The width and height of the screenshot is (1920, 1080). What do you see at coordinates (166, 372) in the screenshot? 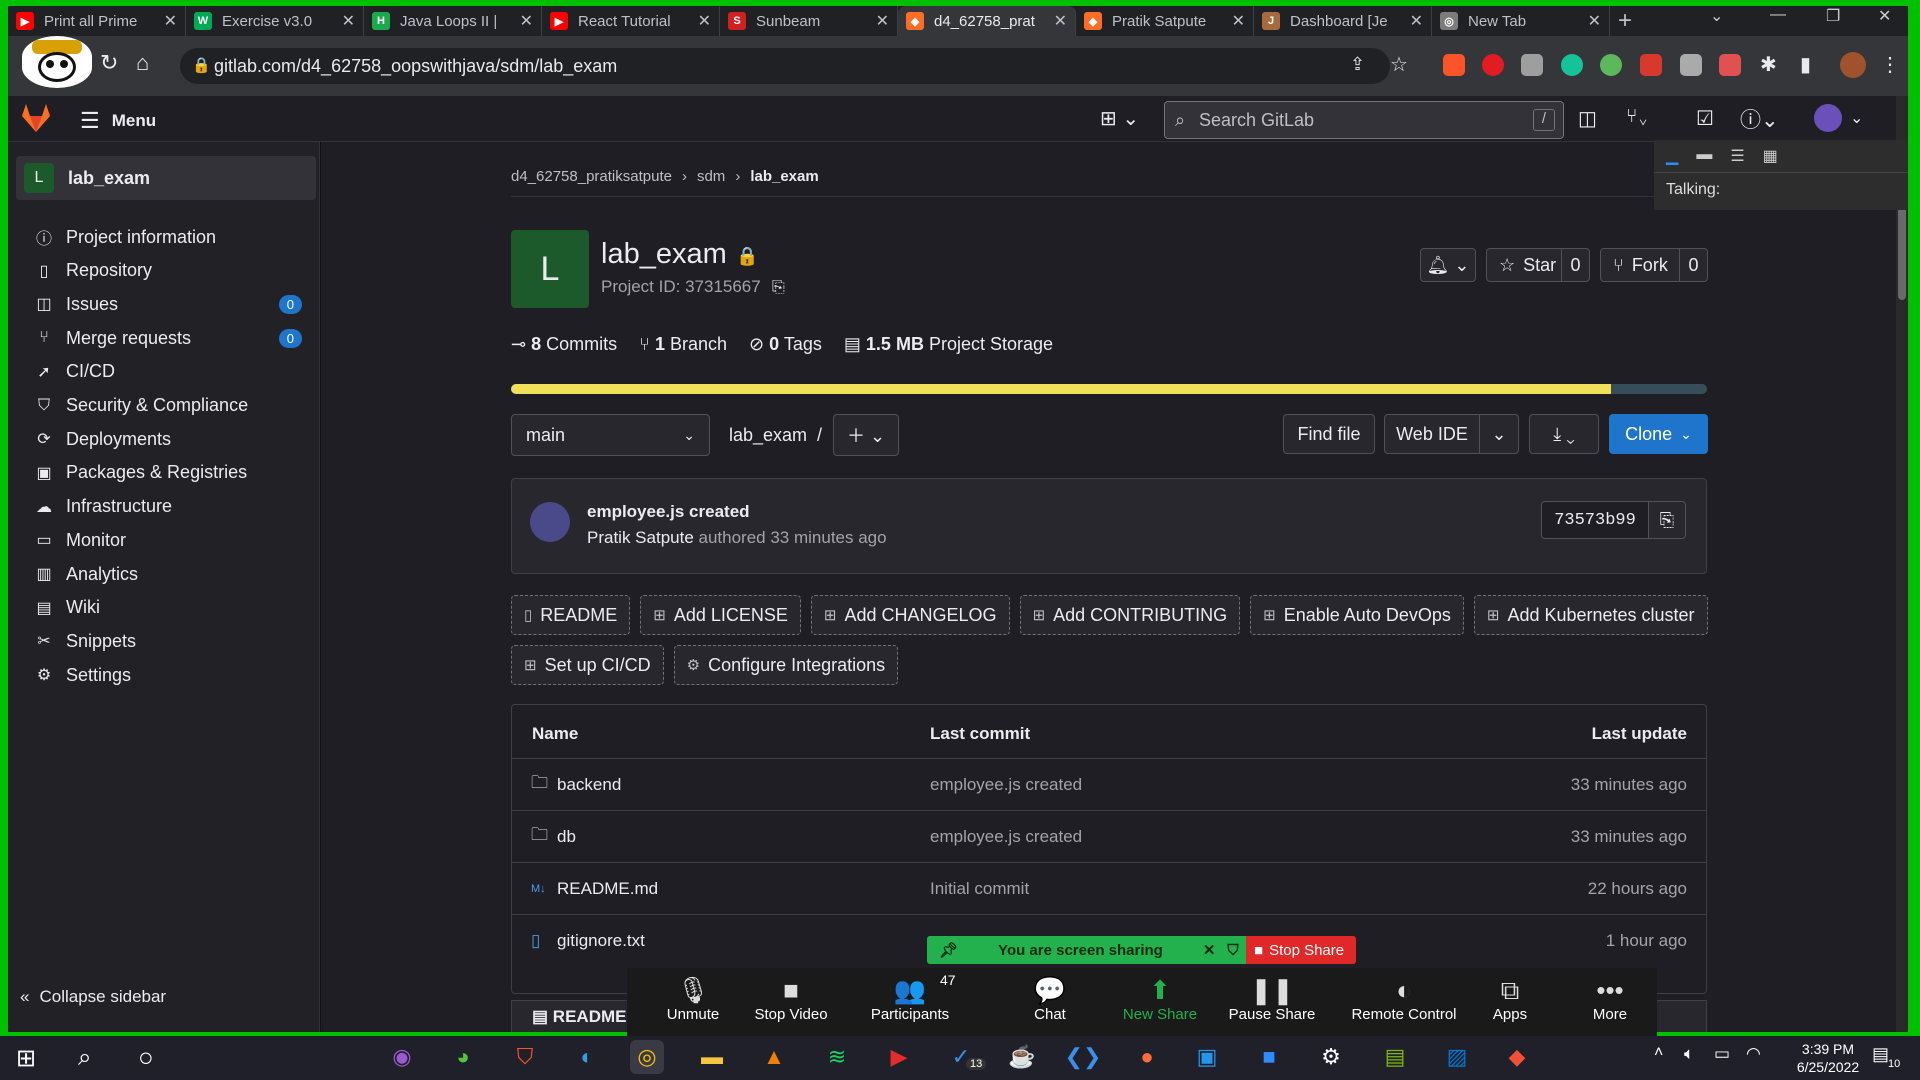
I see `sidebar-item-ci-cd: ➚ CI/CD` at bounding box center [166, 372].